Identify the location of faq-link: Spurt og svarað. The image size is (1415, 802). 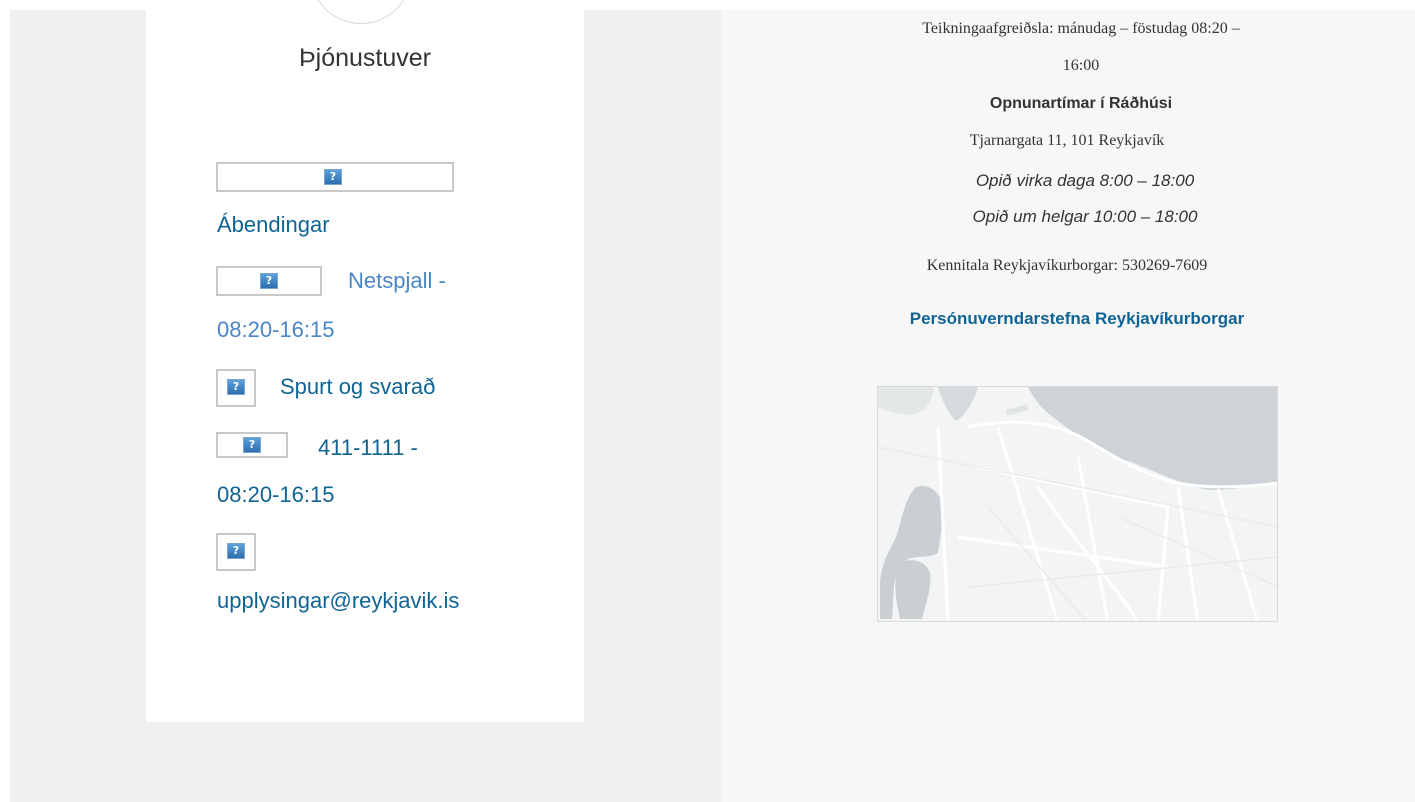
(357, 387).